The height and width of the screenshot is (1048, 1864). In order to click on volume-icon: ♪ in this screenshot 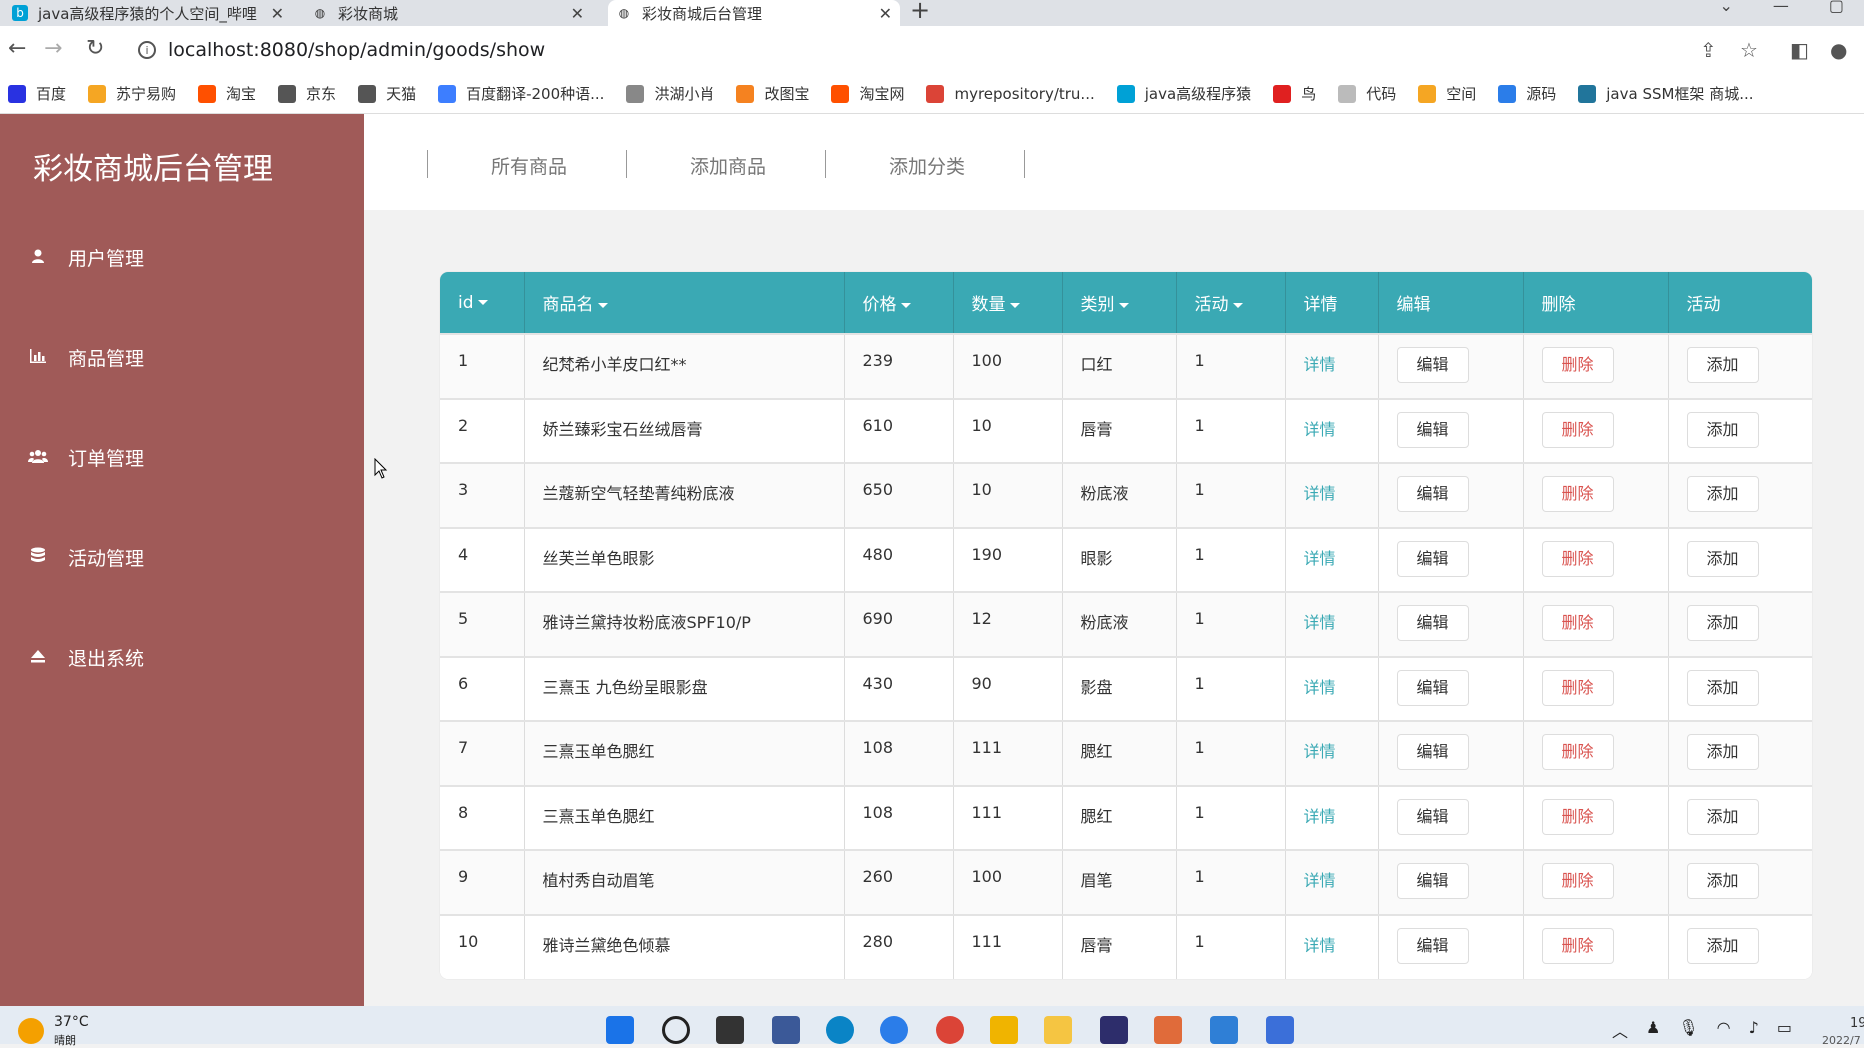, I will do `click(1754, 1030)`.